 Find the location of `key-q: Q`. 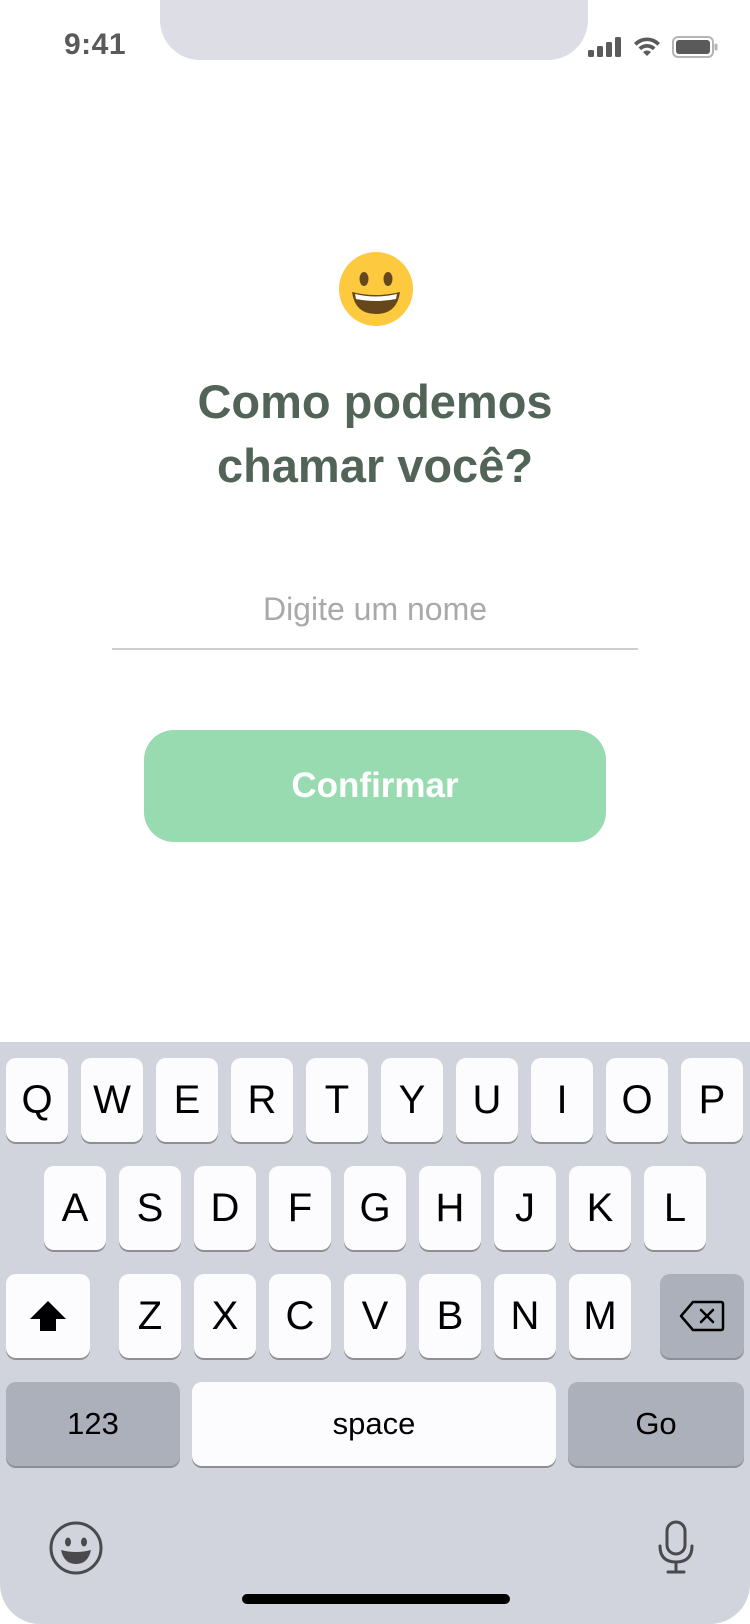

key-q: Q is located at coordinates (37, 1100).